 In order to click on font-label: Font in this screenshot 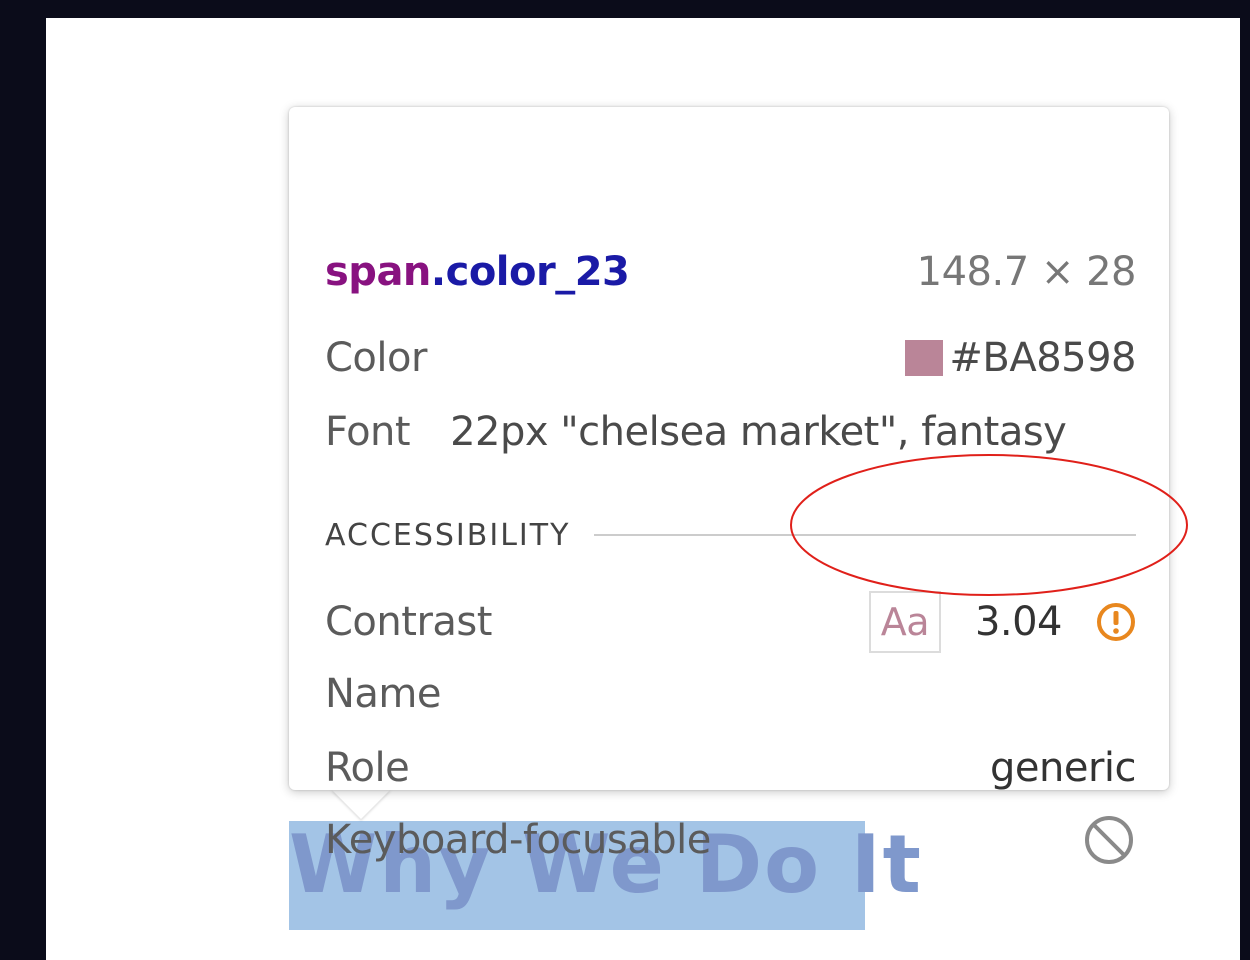, I will do `click(368, 432)`.